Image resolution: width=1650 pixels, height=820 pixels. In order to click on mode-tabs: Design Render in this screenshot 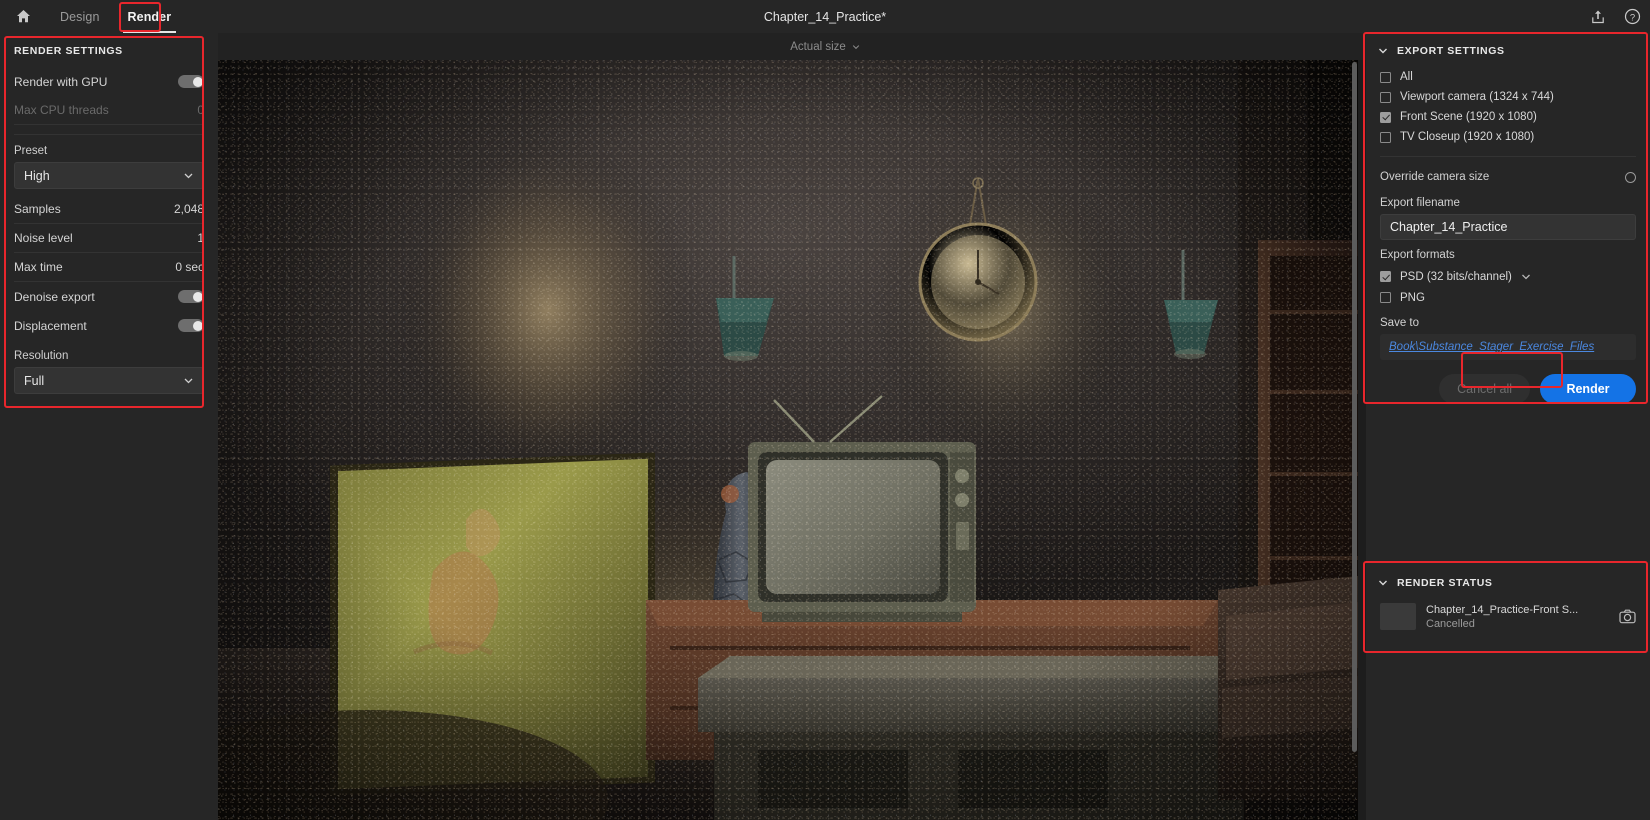, I will do `click(115, 16)`.